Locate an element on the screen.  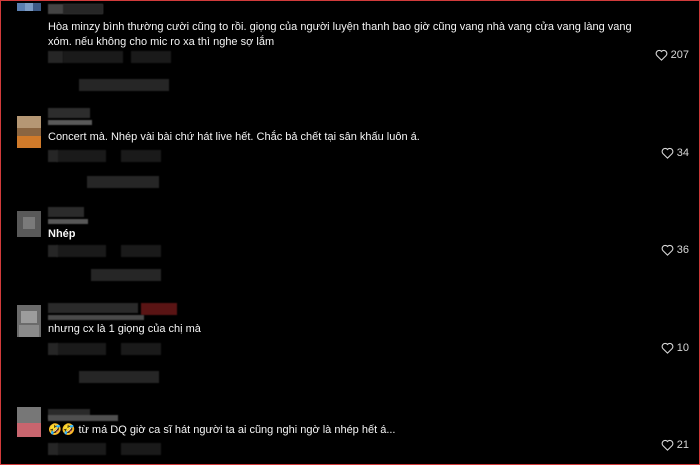
like-count: 36 is located at coordinates (682, 250).